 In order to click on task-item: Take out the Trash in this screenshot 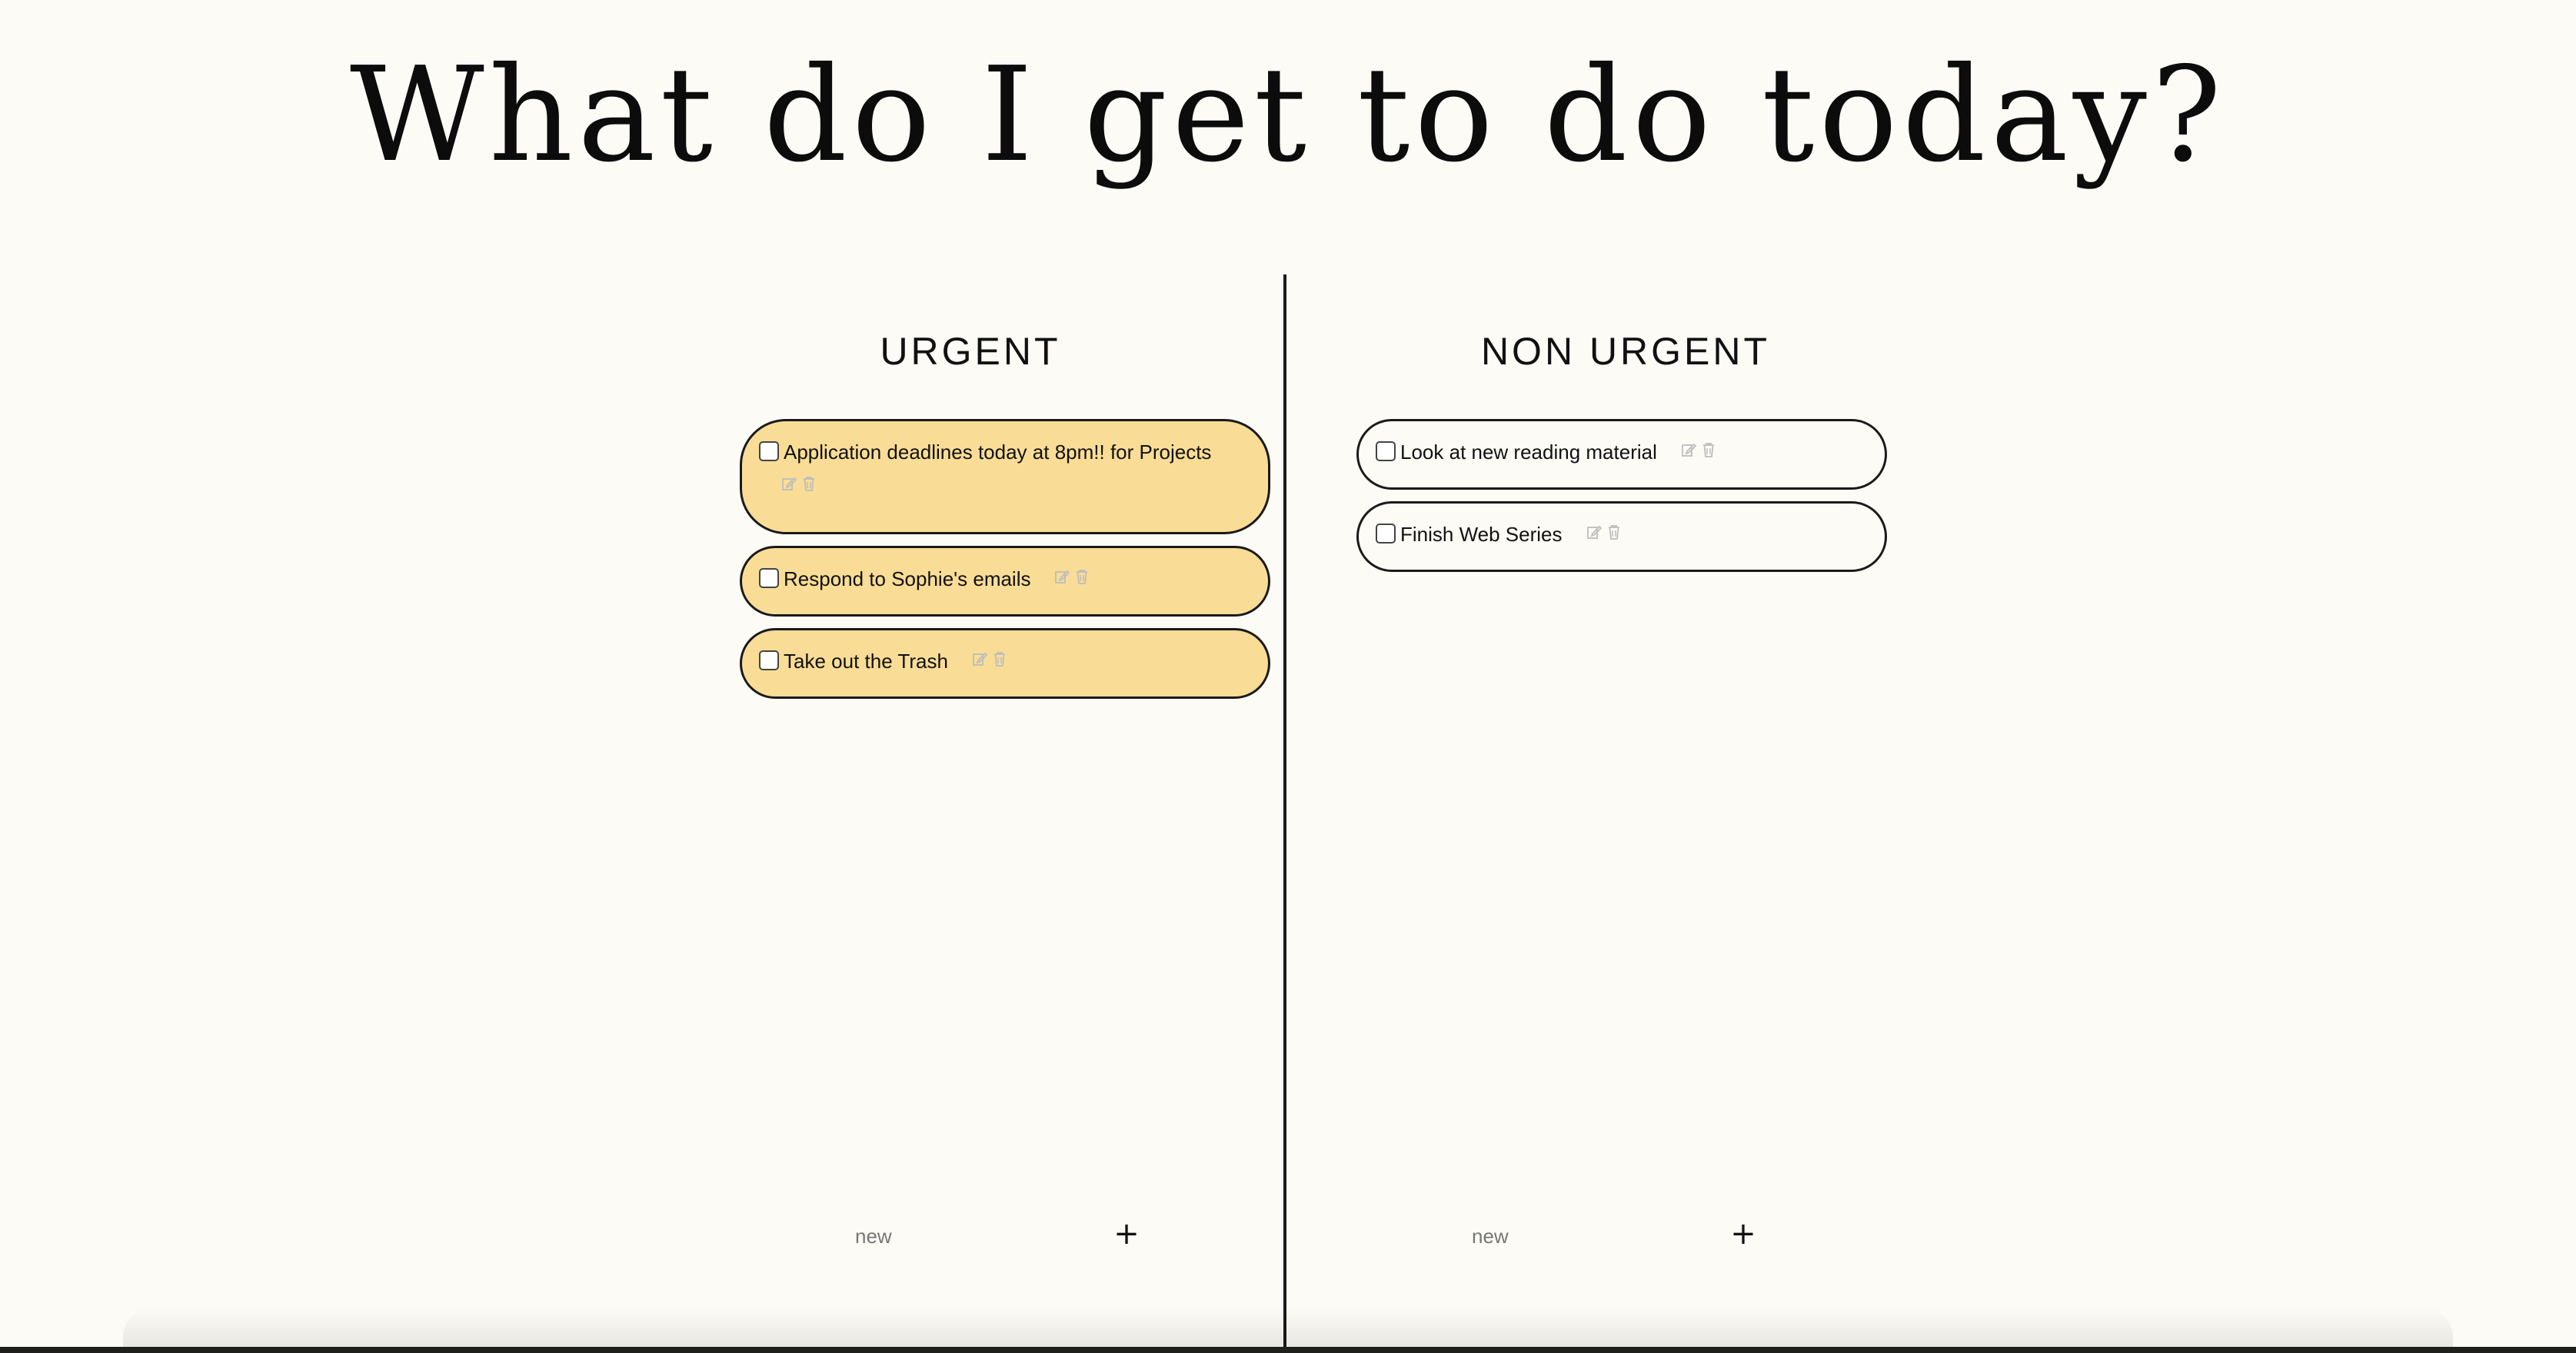, I will do `click(1005, 664)`.